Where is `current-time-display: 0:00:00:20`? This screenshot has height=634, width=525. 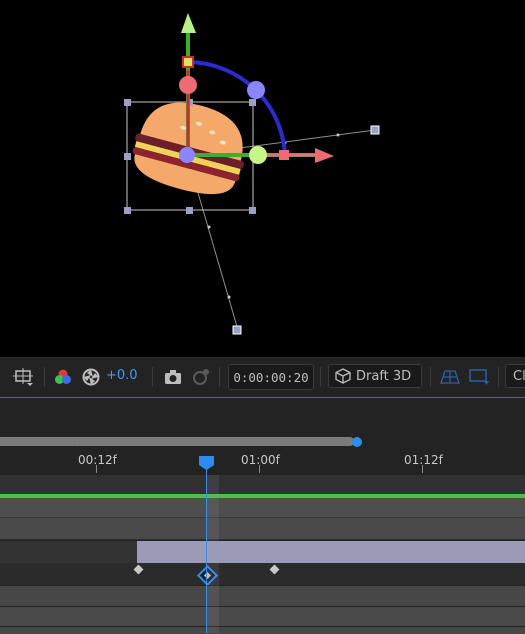
current-time-display: 0:00:00:20 is located at coordinates (271, 377).